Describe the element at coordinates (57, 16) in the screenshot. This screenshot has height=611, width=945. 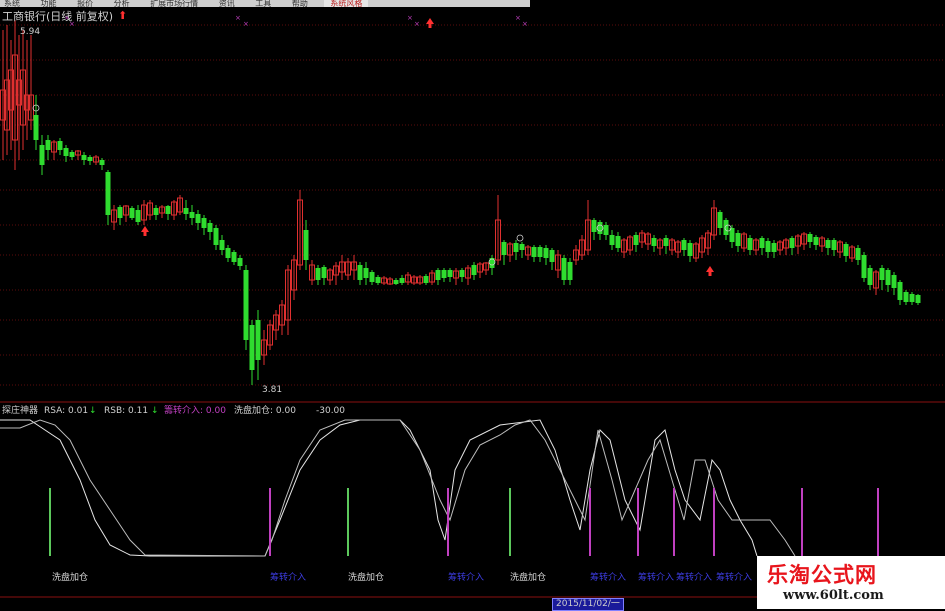
I see `chart-title: 工商银行(日线 前复权)` at that location.